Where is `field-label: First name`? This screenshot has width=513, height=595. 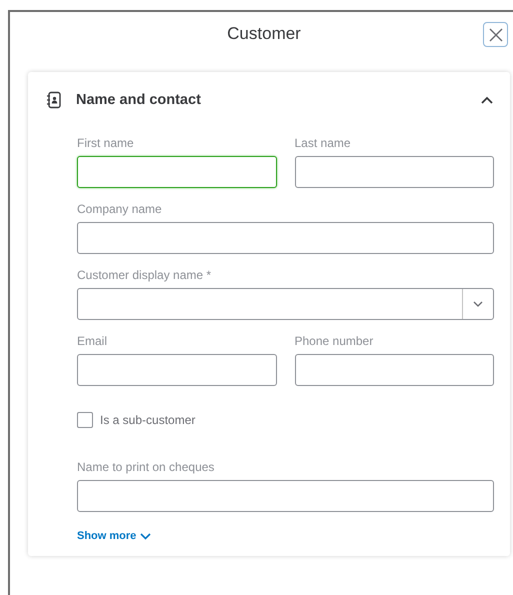 field-label: First name is located at coordinates (106, 143).